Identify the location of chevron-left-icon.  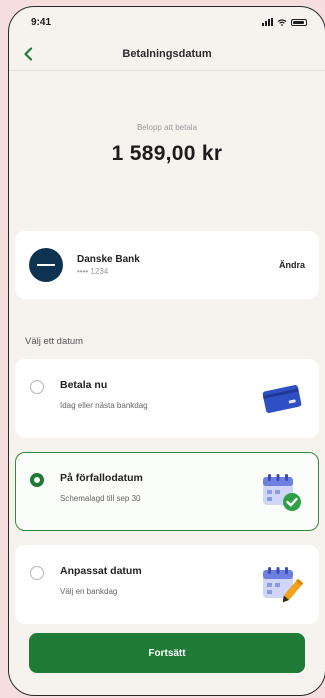
(28, 54).